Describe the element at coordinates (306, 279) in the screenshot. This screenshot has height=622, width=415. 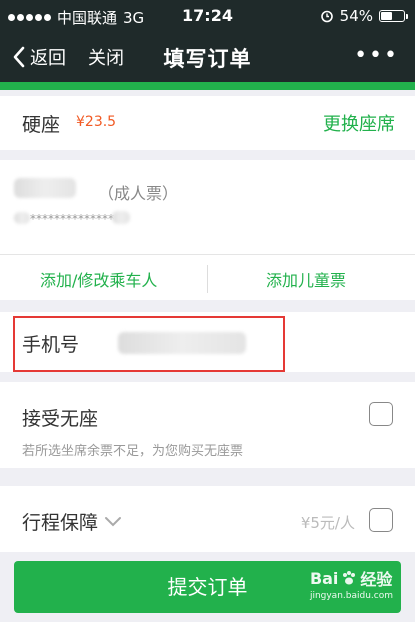
I see `add-child-ticket-button: 添加儿童票` at that location.